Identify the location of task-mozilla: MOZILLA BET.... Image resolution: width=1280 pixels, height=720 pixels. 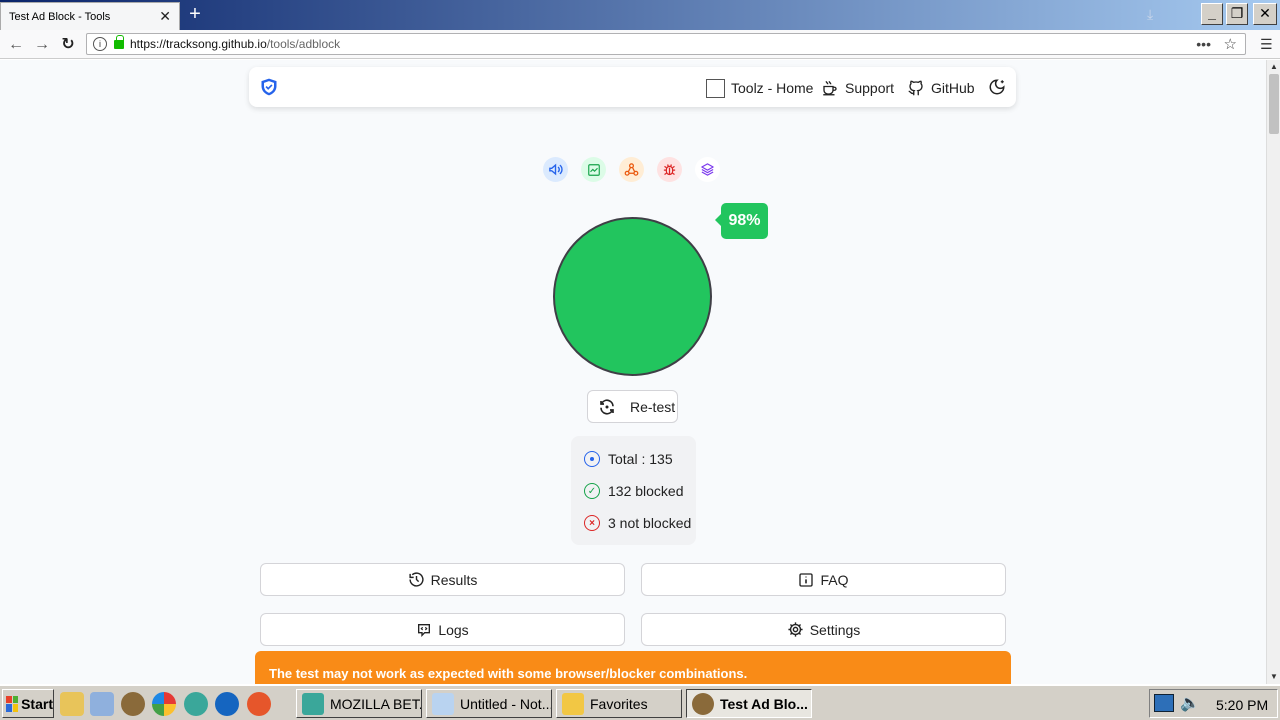
(359, 703).